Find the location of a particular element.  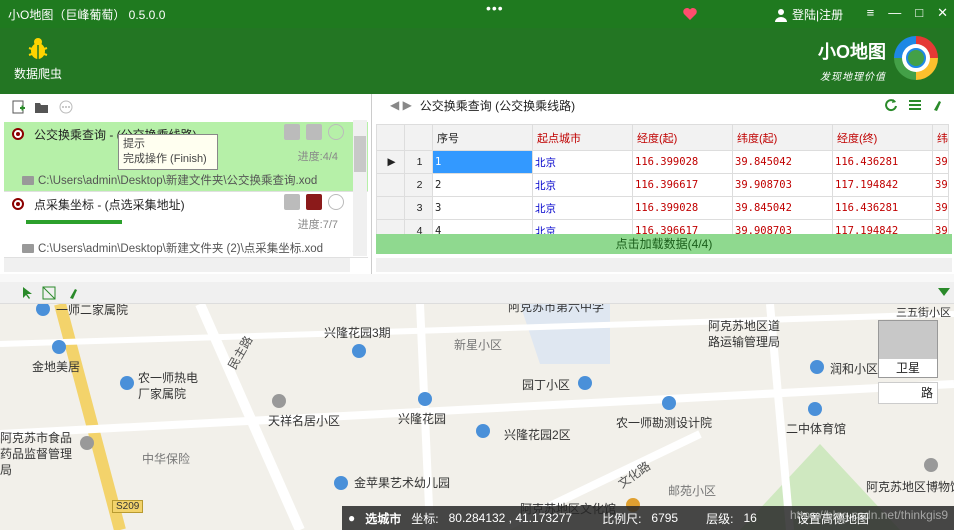

level-value: 16 is located at coordinates (750, 518).